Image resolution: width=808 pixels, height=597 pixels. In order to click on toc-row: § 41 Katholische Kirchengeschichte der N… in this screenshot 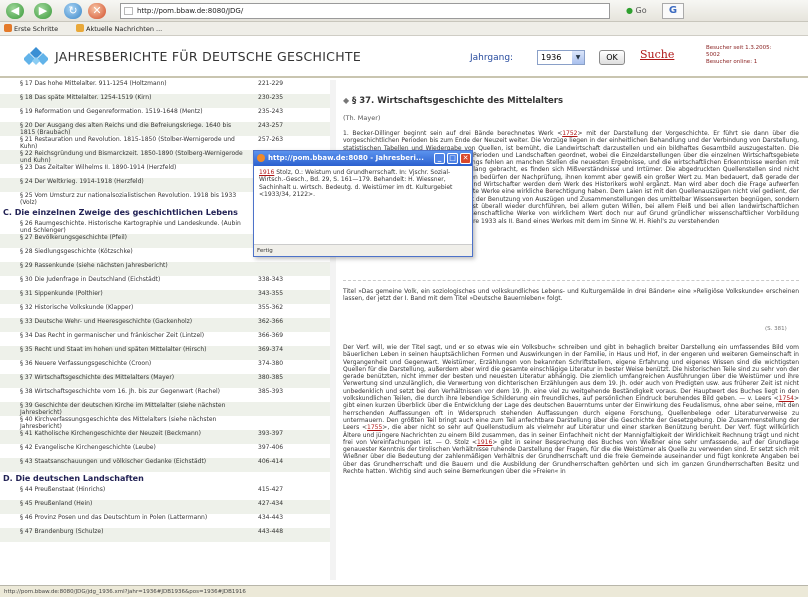, I will do `click(168, 437)`.